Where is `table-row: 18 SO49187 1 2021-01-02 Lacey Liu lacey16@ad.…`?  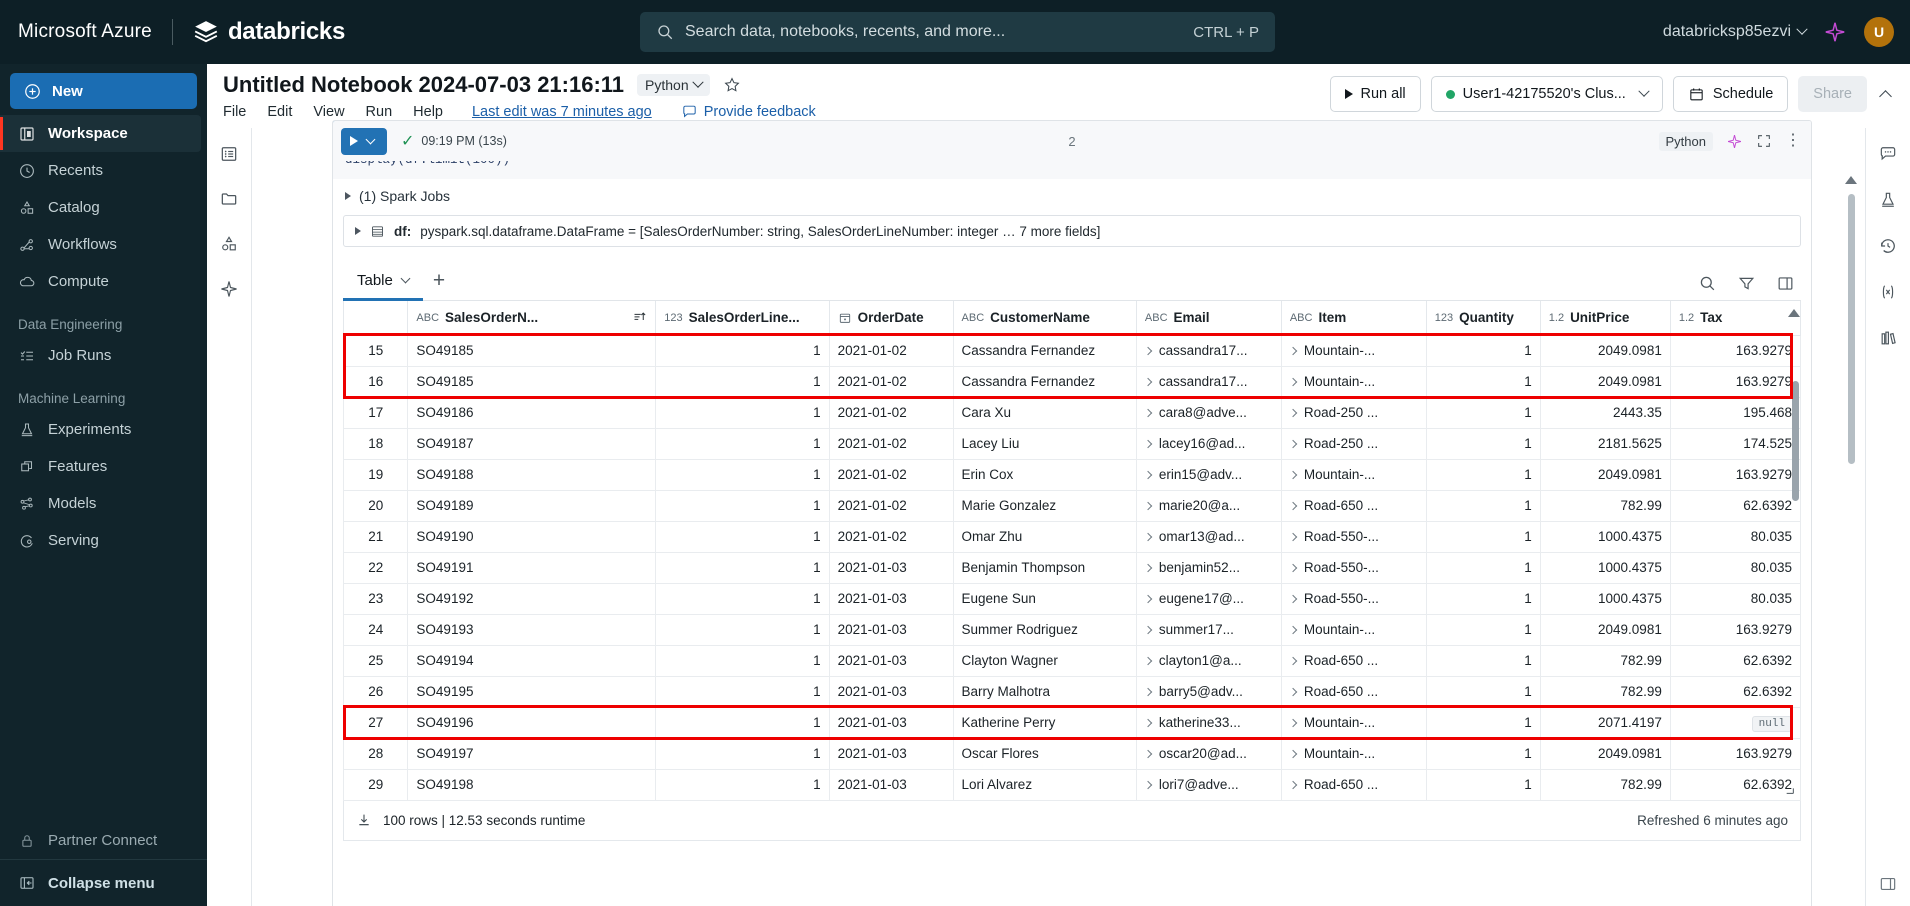 table-row: 18 SO49187 1 2021-01-02 Lacey Liu lacey16@ad.… is located at coordinates (1072, 443).